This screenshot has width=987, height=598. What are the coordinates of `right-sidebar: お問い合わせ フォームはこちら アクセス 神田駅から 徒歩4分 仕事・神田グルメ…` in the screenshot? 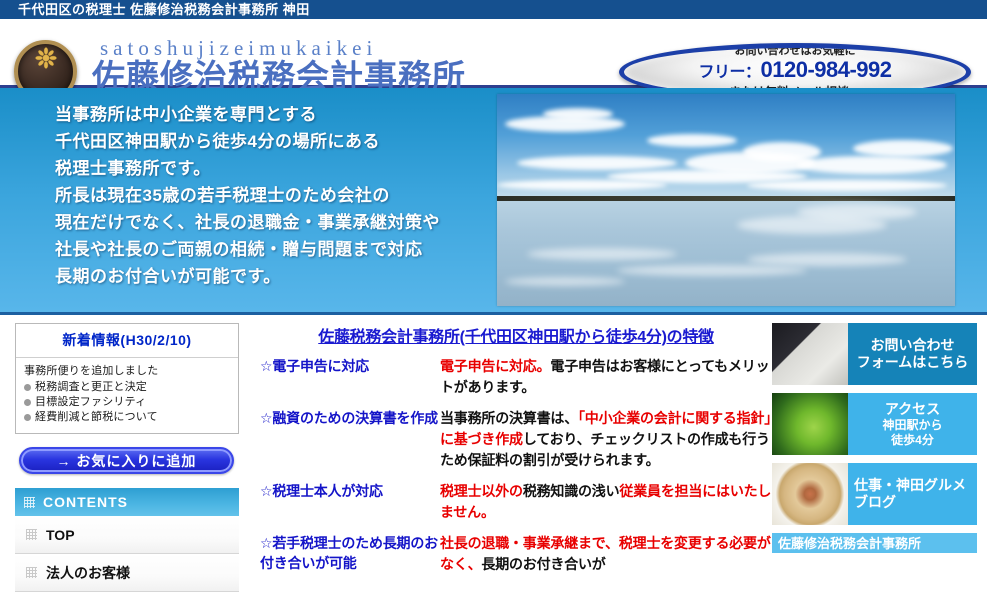 It's located at (879, 459).